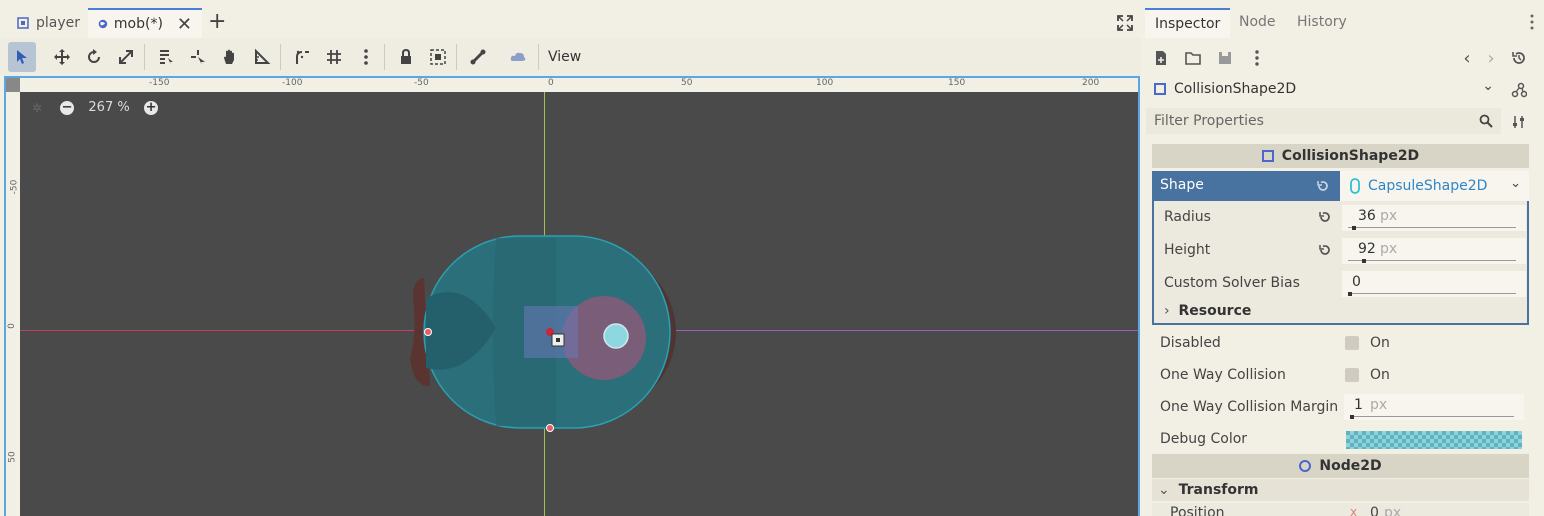 This screenshot has height=516, width=1544. What do you see at coordinates (1432, 260) in the screenshot?
I see `height-slider` at bounding box center [1432, 260].